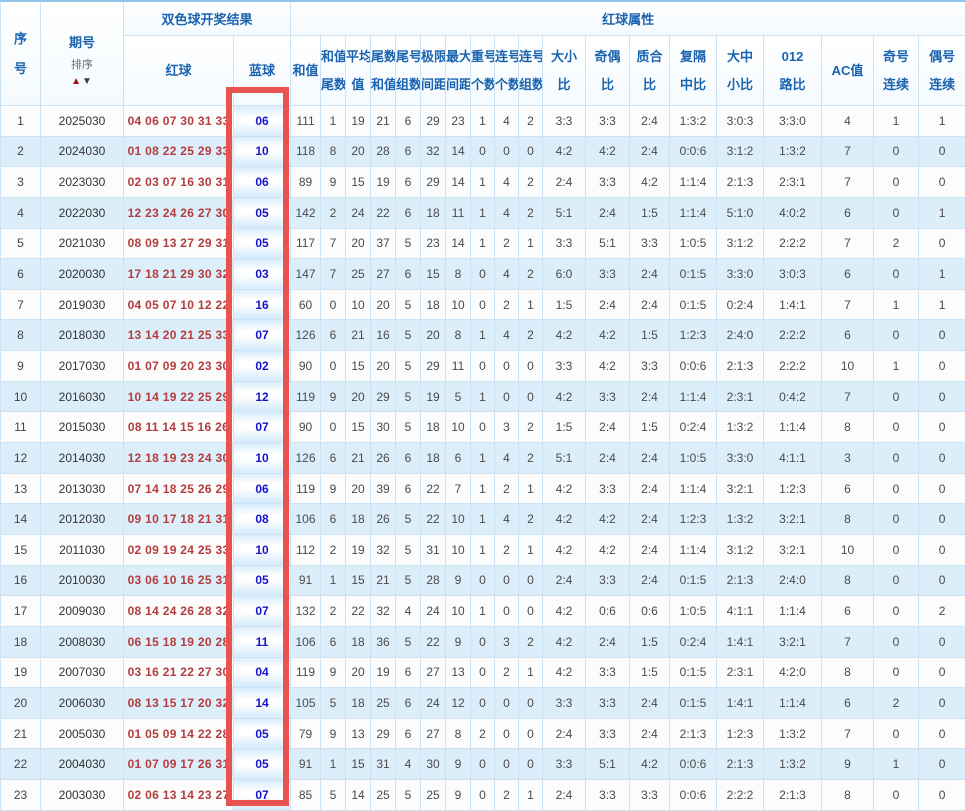 This screenshot has width=965, height=811. What do you see at coordinates (358, 70) in the screenshot?
I see `col-header-average: 平均值` at bounding box center [358, 70].